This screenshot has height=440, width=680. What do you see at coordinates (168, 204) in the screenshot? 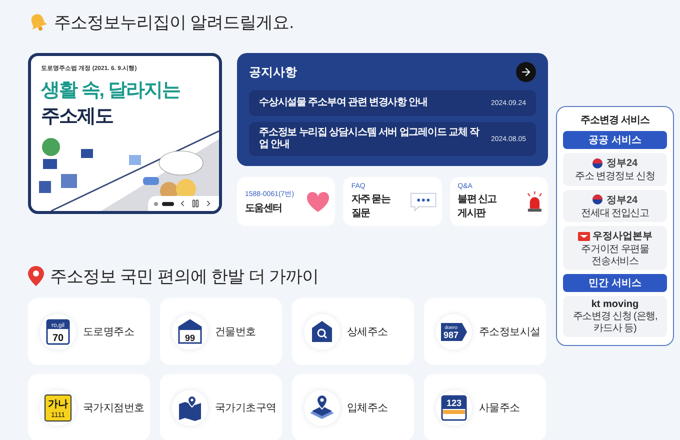
I see `slide-indicator` at bounding box center [168, 204].